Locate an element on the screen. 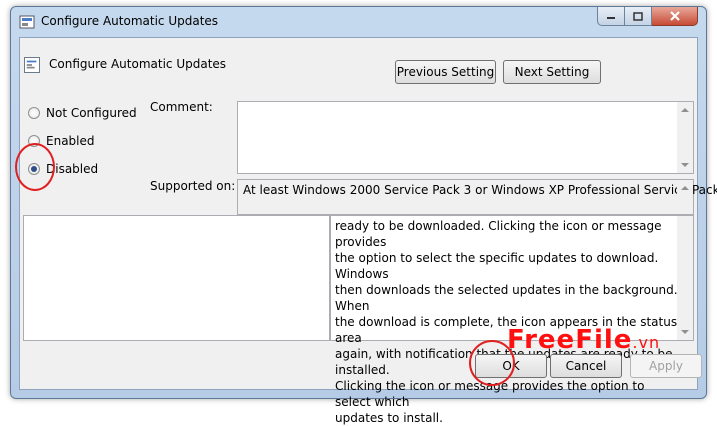 Image resolution: width=717 pixels, height=426 pixels. watermark: FreeFile.vn is located at coordinates (583, 340).